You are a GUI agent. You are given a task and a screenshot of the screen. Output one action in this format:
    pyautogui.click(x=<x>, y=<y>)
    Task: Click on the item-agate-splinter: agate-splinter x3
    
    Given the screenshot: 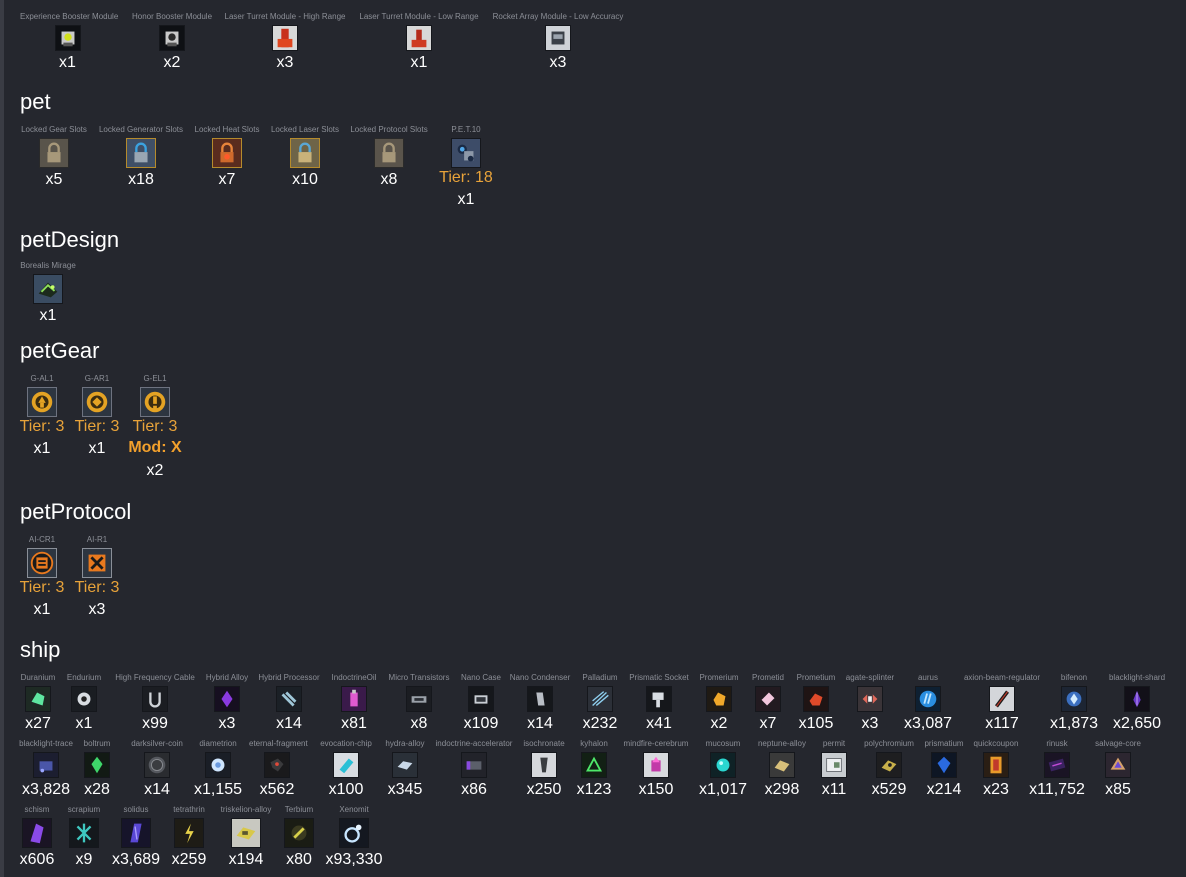 What is the action you would take?
    pyautogui.click(x=870, y=704)
    